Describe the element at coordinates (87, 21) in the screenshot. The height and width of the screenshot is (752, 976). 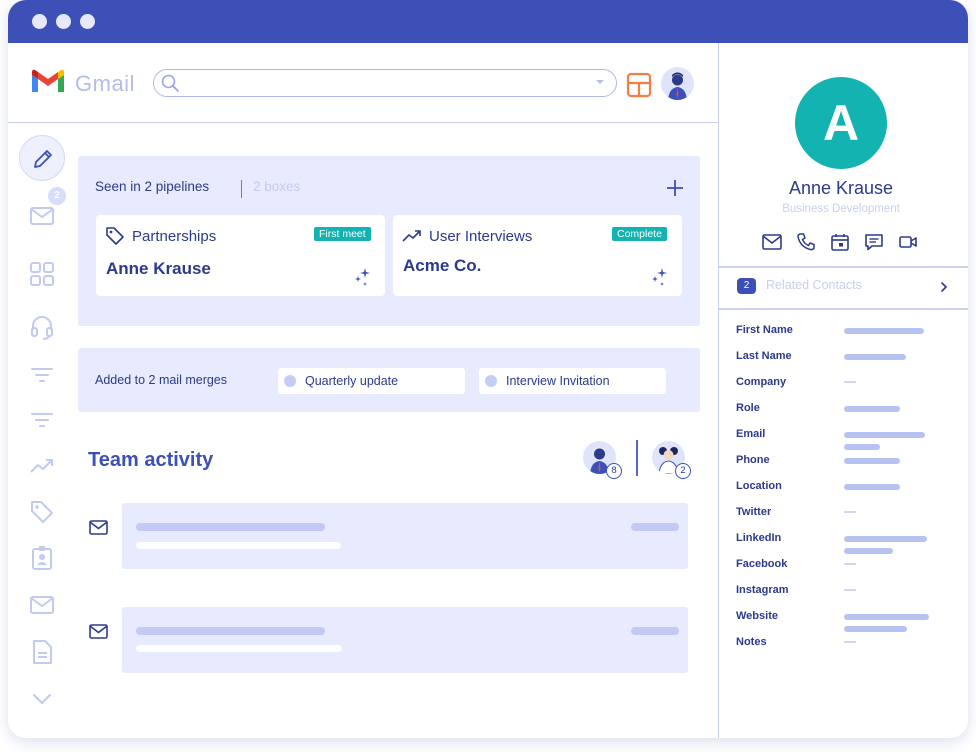
I see `window-maximize-dot` at that location.